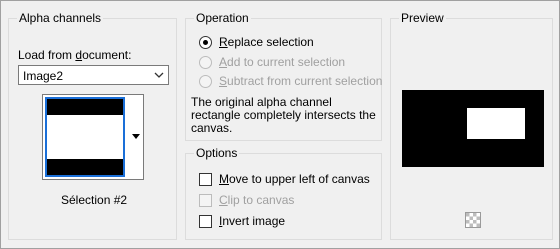  What do you see at coordinates (85, 167) in the screenshot?
I see `thumbnail-black-band-bottom` at bounding box center [85, 167].